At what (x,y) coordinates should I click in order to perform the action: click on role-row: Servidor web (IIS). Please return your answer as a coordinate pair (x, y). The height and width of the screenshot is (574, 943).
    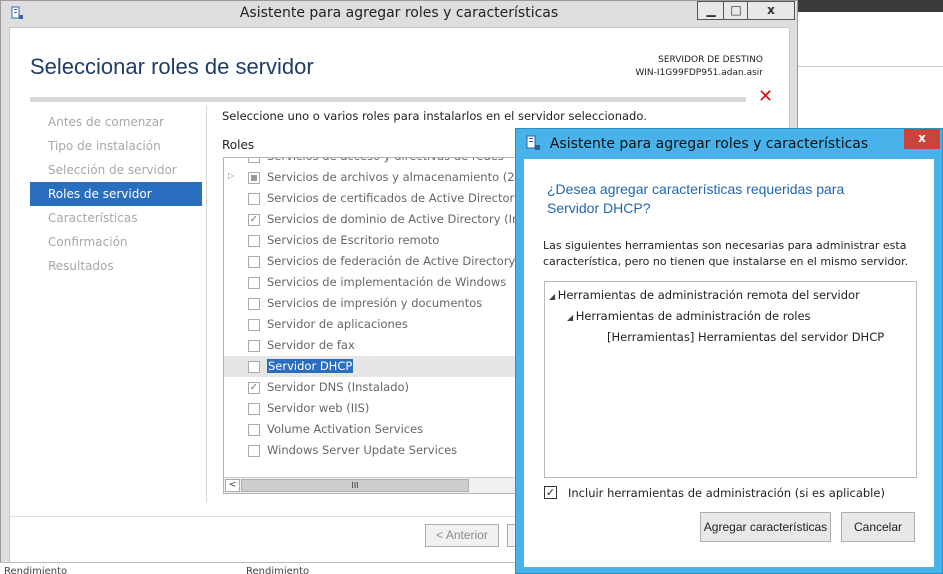
    Looking at the image, I should click on (373, 408).